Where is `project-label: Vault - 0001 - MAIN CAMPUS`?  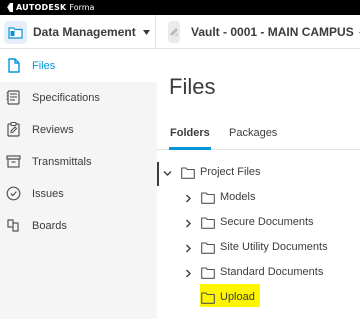
project-label: Vault - 0001 - MAIN CAMPUS is located at coordinates (272, 32).